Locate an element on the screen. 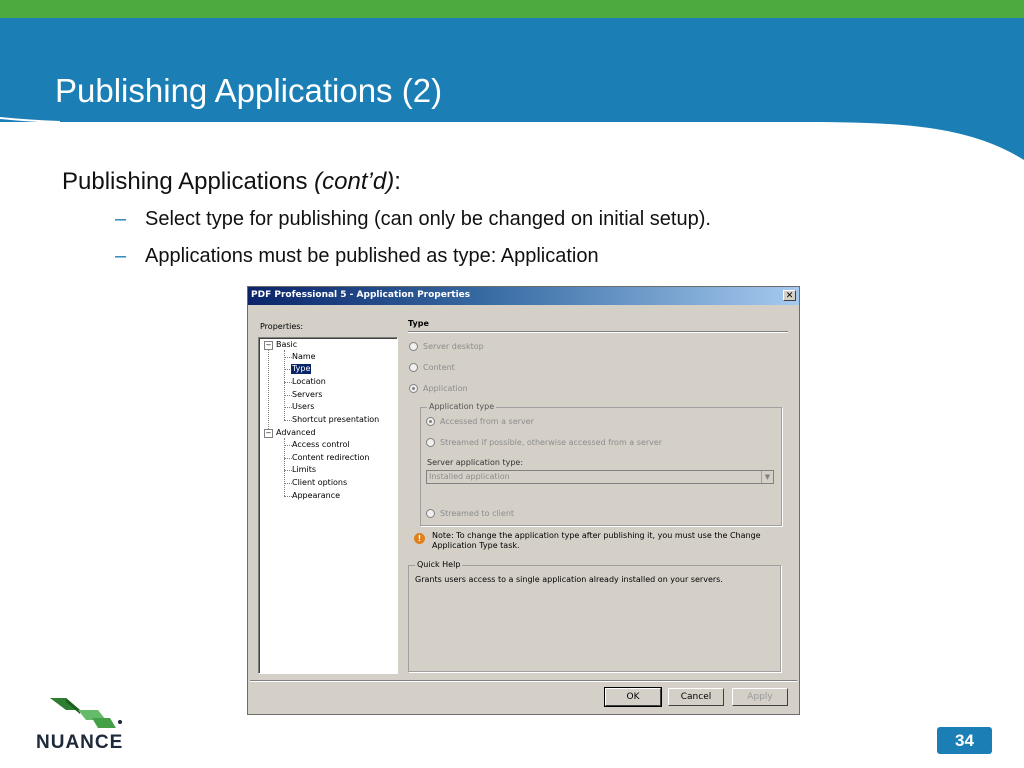 The image size is (1024, 768). logo-wordmark: NUANCE is located at coordinates (80, 742).